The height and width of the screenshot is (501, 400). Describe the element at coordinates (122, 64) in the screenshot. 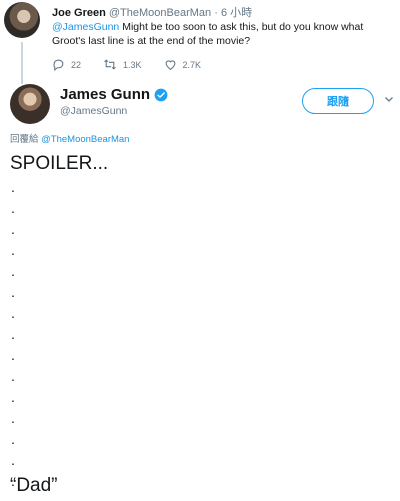

I see `retweet-button: 1.3K` at that location.